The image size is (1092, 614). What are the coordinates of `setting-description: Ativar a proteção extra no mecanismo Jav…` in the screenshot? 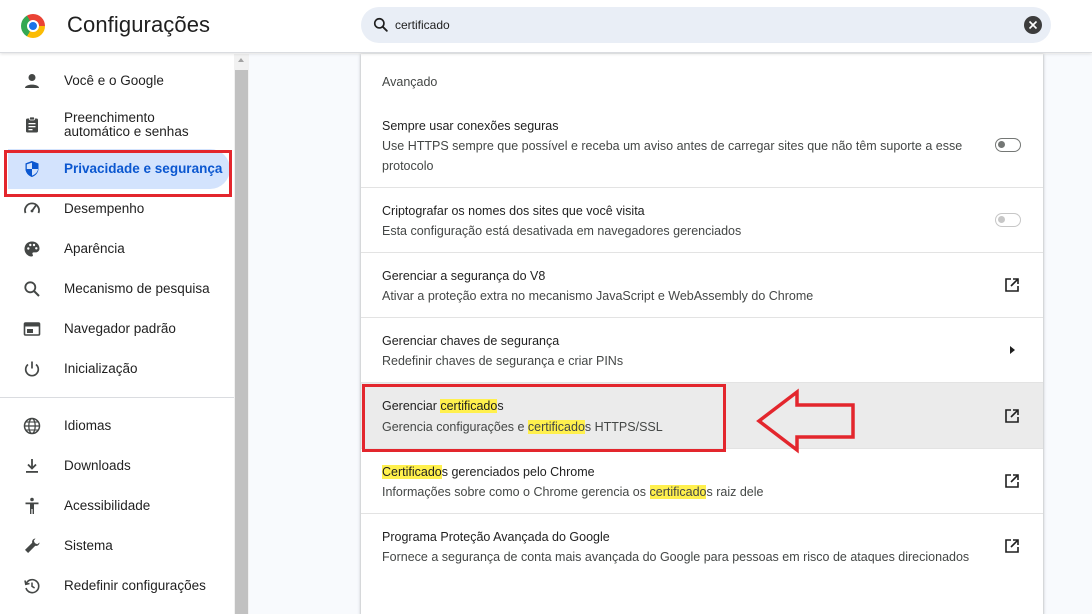 It's located at (598, 296).